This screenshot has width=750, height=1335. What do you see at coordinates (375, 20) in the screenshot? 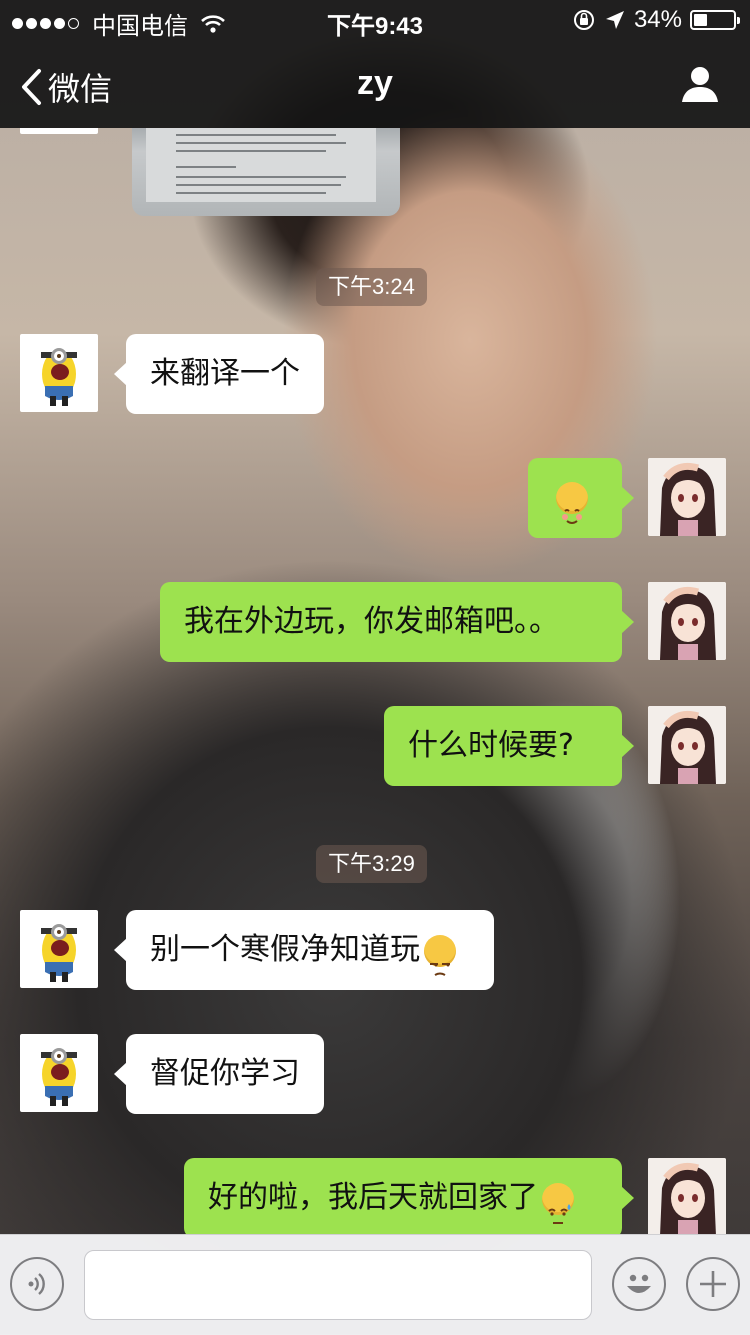
I see `status-bar: 中国电信 下午9:43 34%` at bounding box center [375, 20].